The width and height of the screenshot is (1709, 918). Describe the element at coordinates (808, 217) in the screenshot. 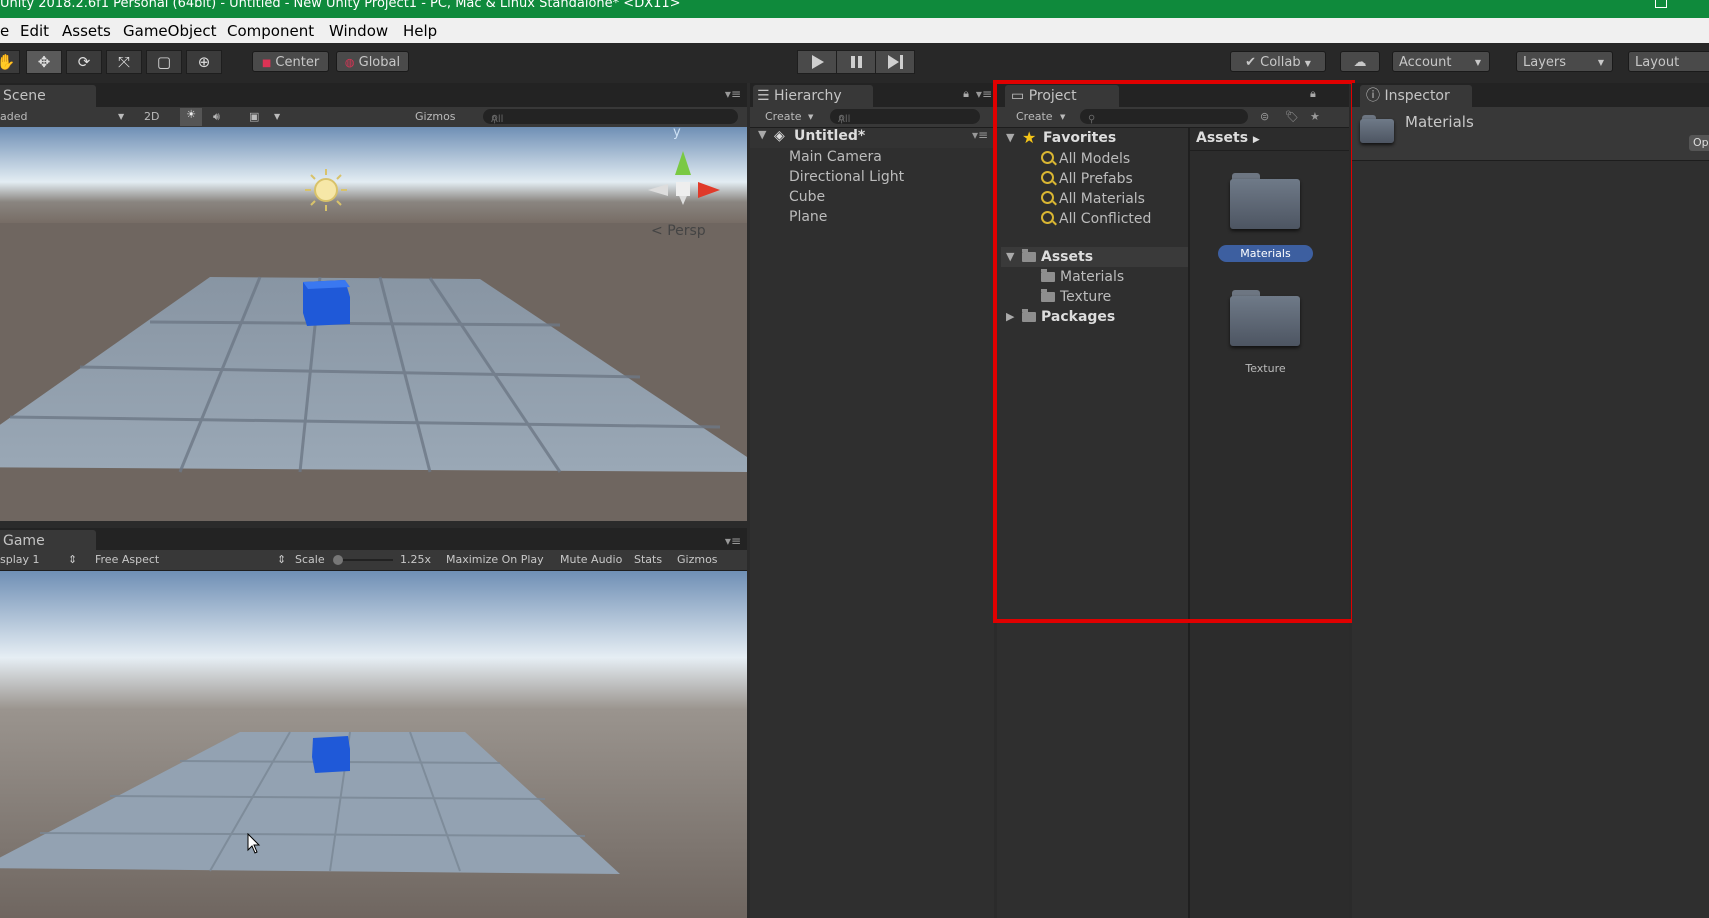

I see `hierarchy-item-plane: Plane` at that location.